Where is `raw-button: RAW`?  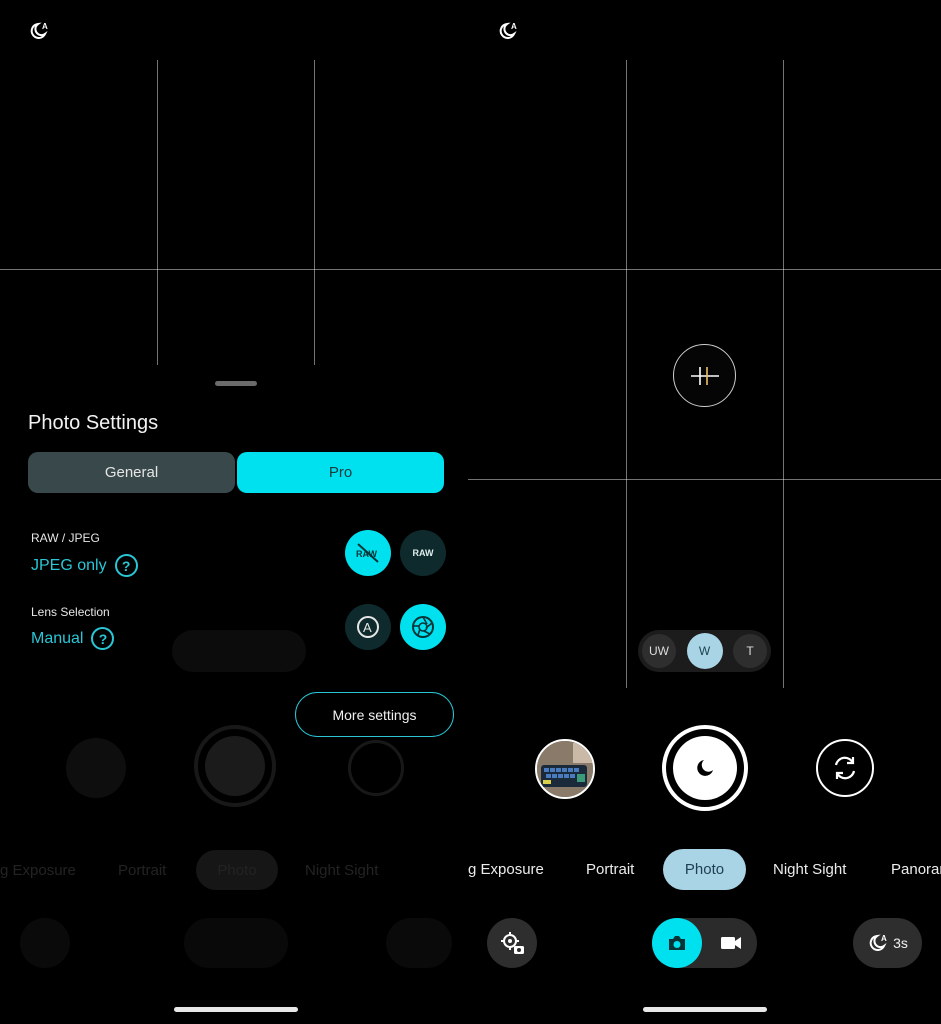
raw-button: RAW is located at coordinates (423, 553).